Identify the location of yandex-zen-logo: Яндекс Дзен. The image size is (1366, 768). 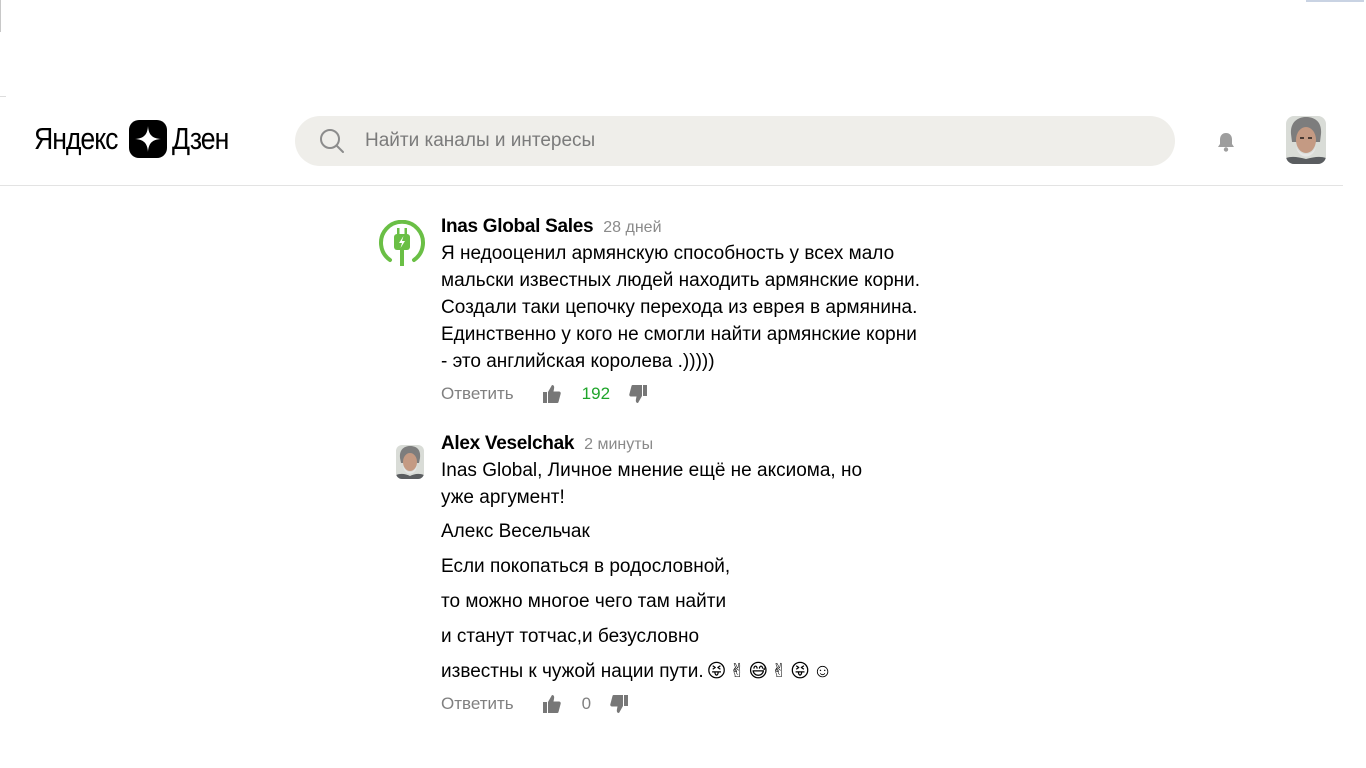
(136, 139).